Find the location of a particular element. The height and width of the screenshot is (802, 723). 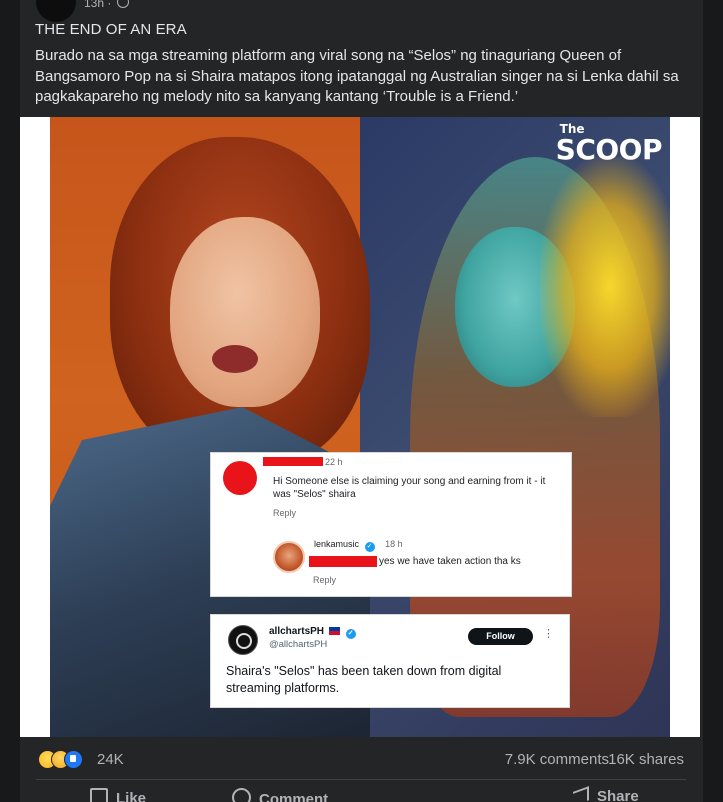

share-count: 16K shares is located at coordinates (646, 759).